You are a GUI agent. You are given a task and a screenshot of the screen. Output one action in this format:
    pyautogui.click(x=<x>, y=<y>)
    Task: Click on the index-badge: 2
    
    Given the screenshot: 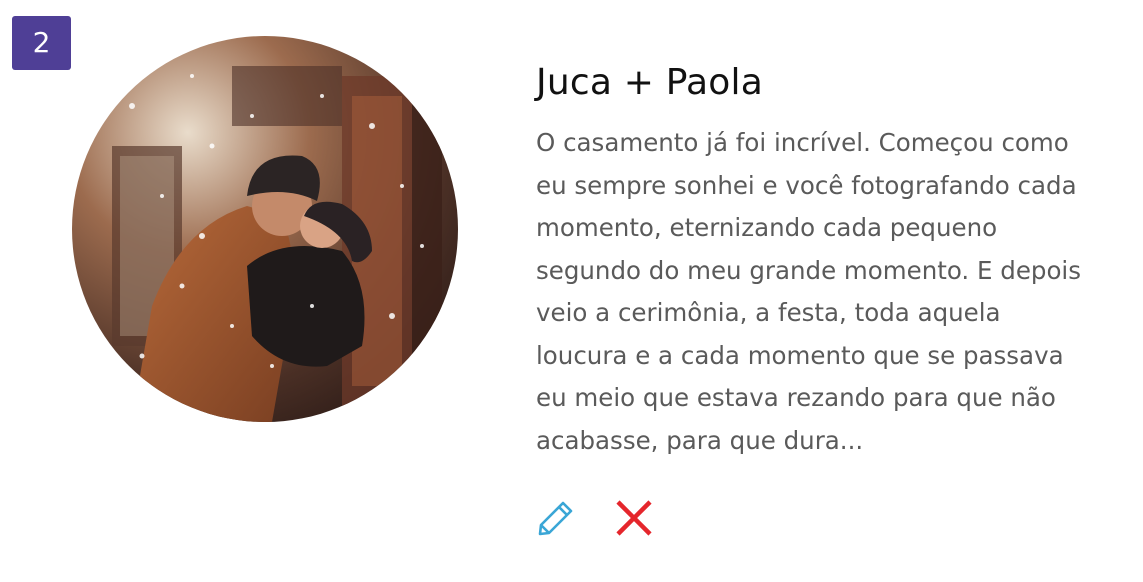 What is the action you would take?
    pyautogui.click(x=41, y=43)
    